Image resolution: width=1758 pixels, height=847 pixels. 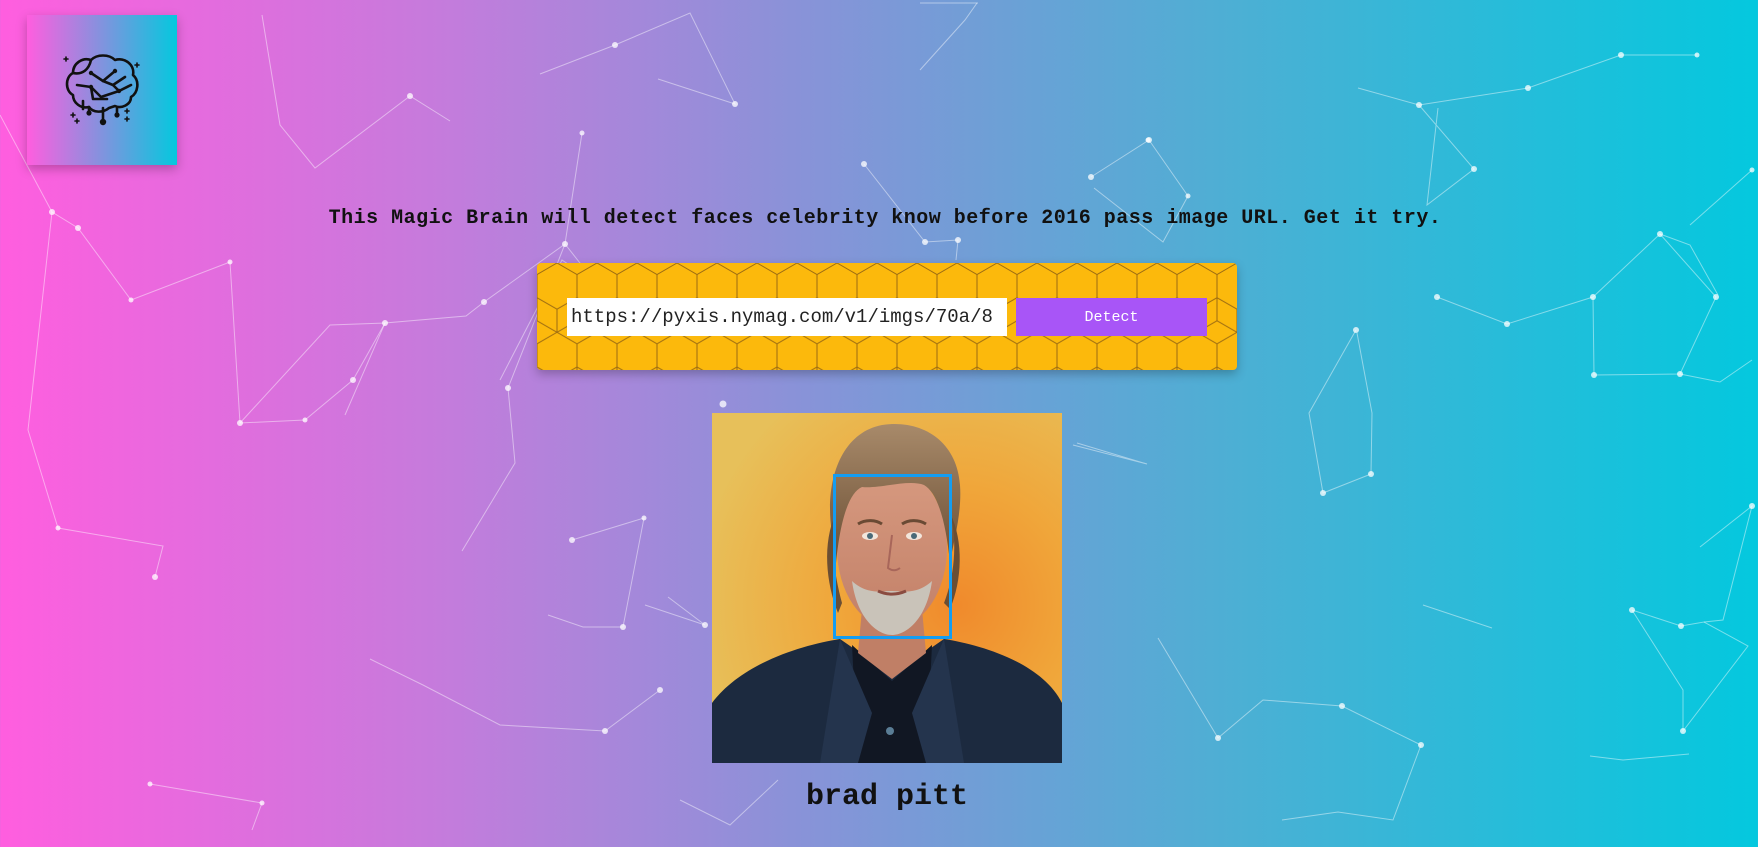 I want to click on image-link-form: Detect, so click(x=887, y=316).